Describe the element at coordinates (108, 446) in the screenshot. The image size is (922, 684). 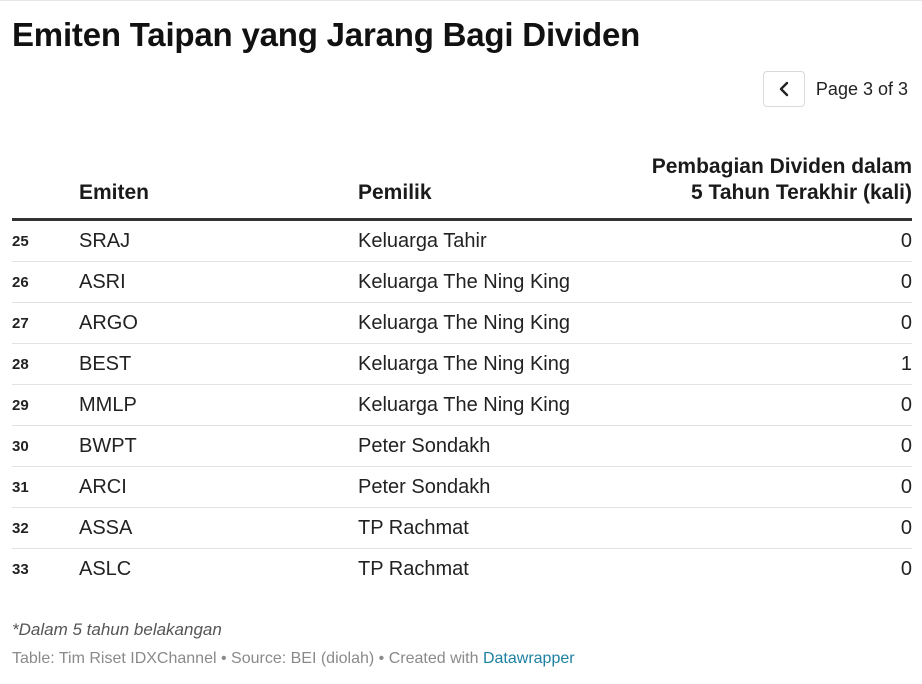
I see `cell-emiten: BWPT` at that location.